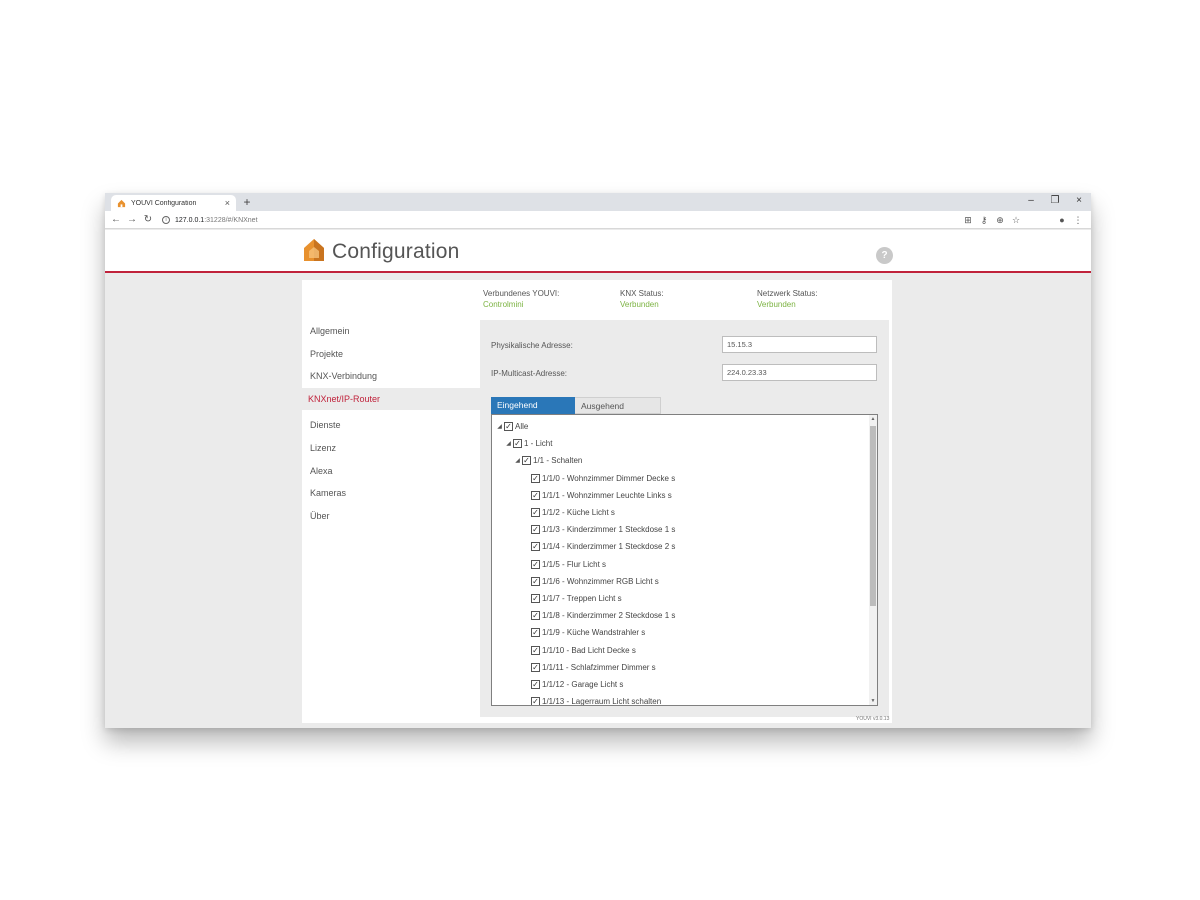 Image resolution: width=1200 pixels, height=900 pixels. Describe the element at coordinates (190, 220) in the screenshot. I see `url-host: 127.0.0.1` at that location.